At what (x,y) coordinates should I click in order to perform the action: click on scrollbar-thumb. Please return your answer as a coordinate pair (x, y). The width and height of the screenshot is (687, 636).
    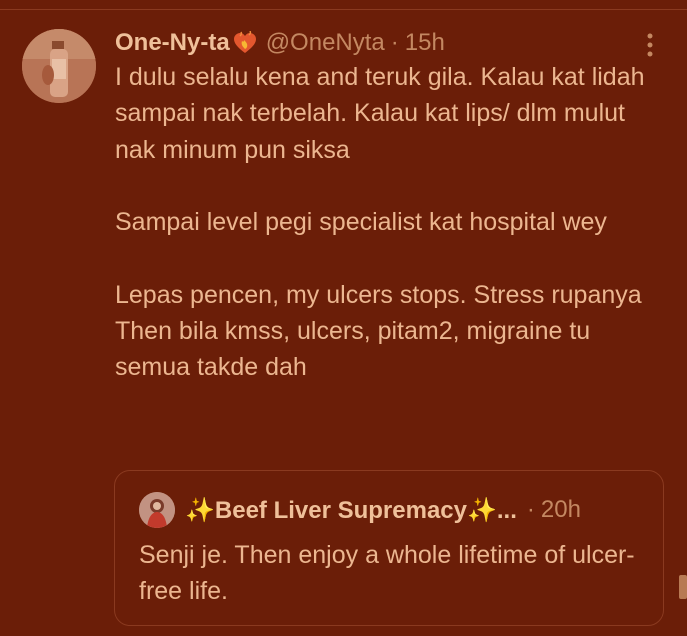
    Looking at the image, I should click on (683, 587).